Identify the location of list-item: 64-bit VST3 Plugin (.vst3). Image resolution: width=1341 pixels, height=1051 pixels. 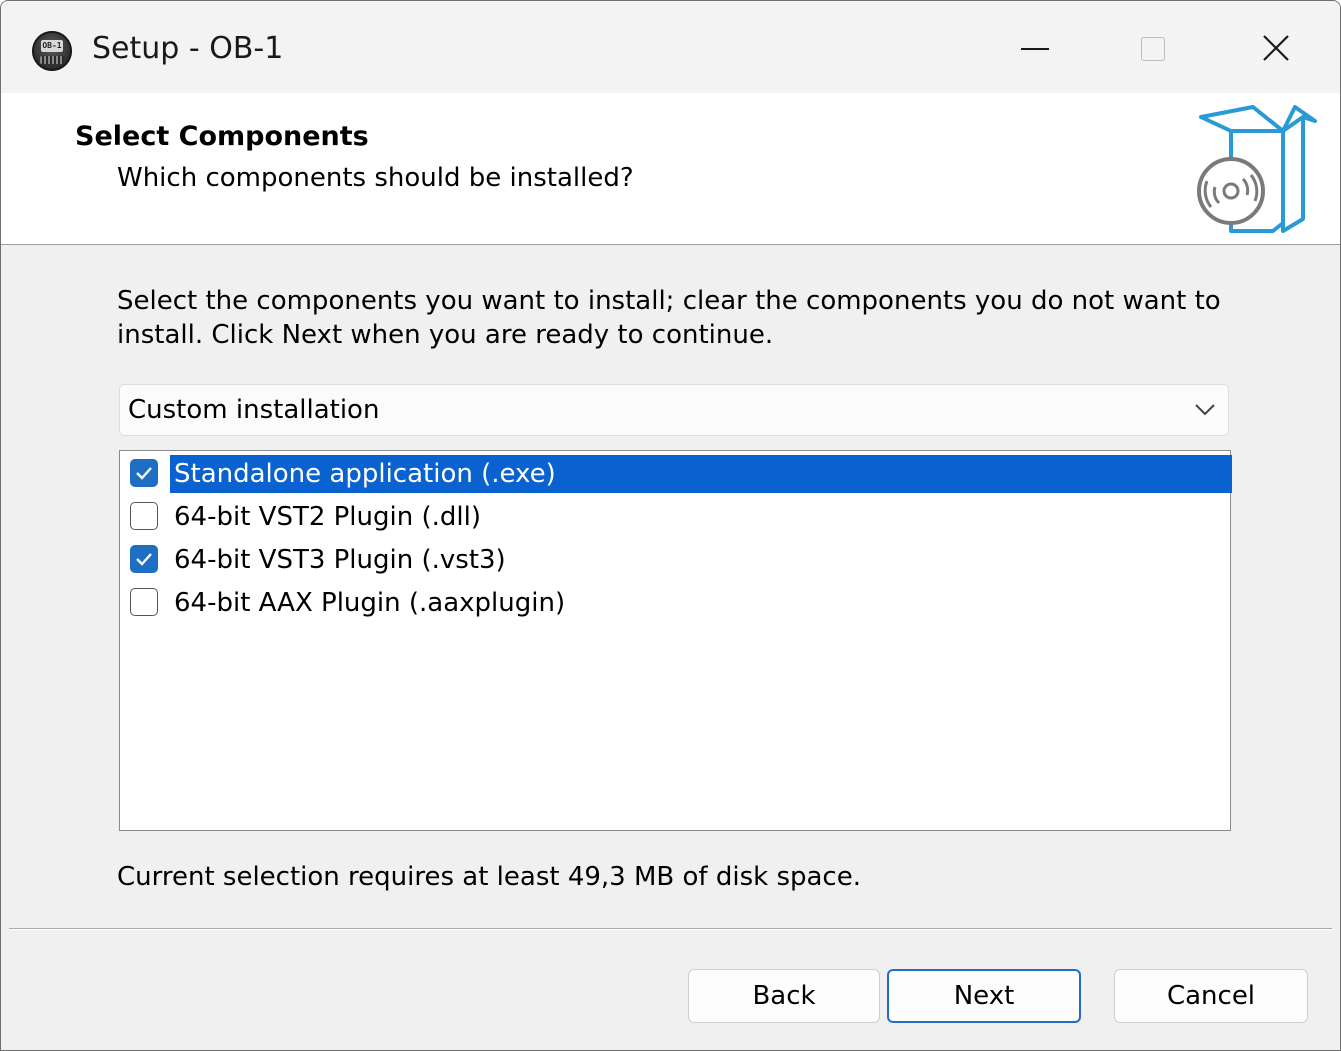
(674, 560).